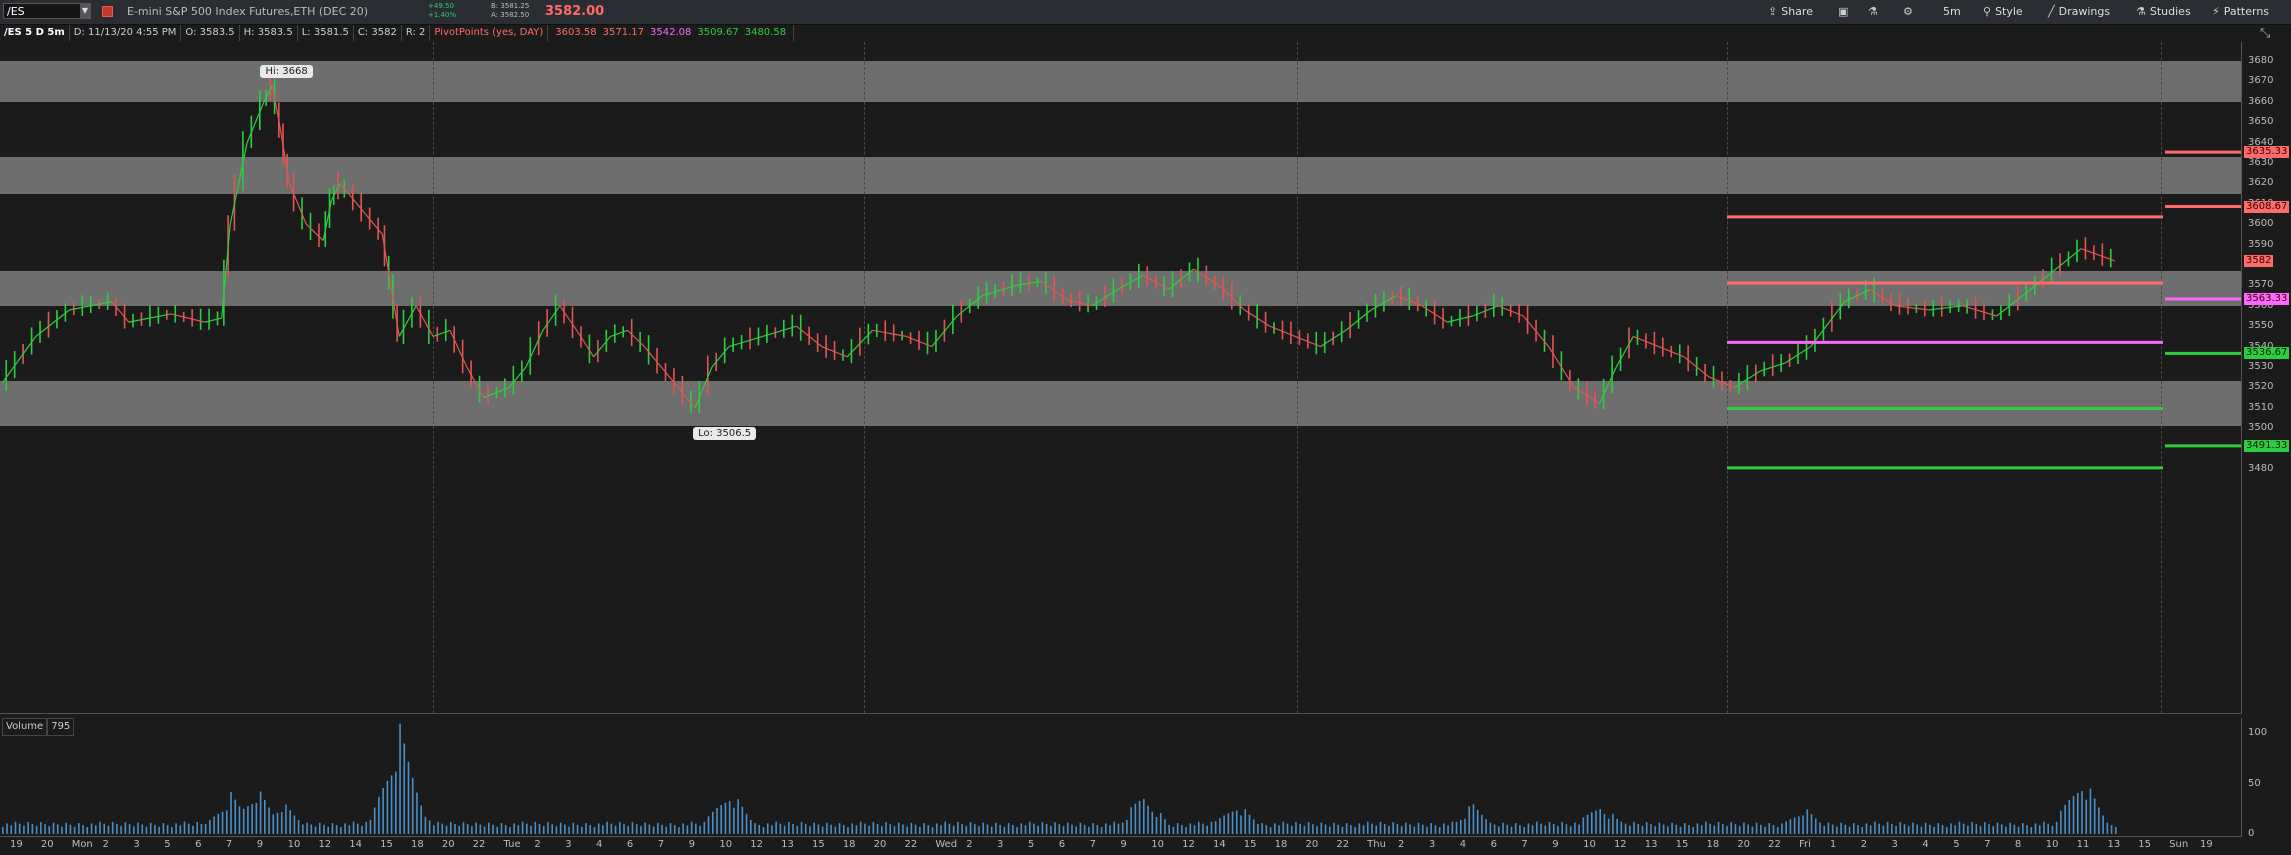 Image resolution: width=2291 pixels, height=855 pixels. I want to click on x-tick-label: 15, so click(1682, 844).